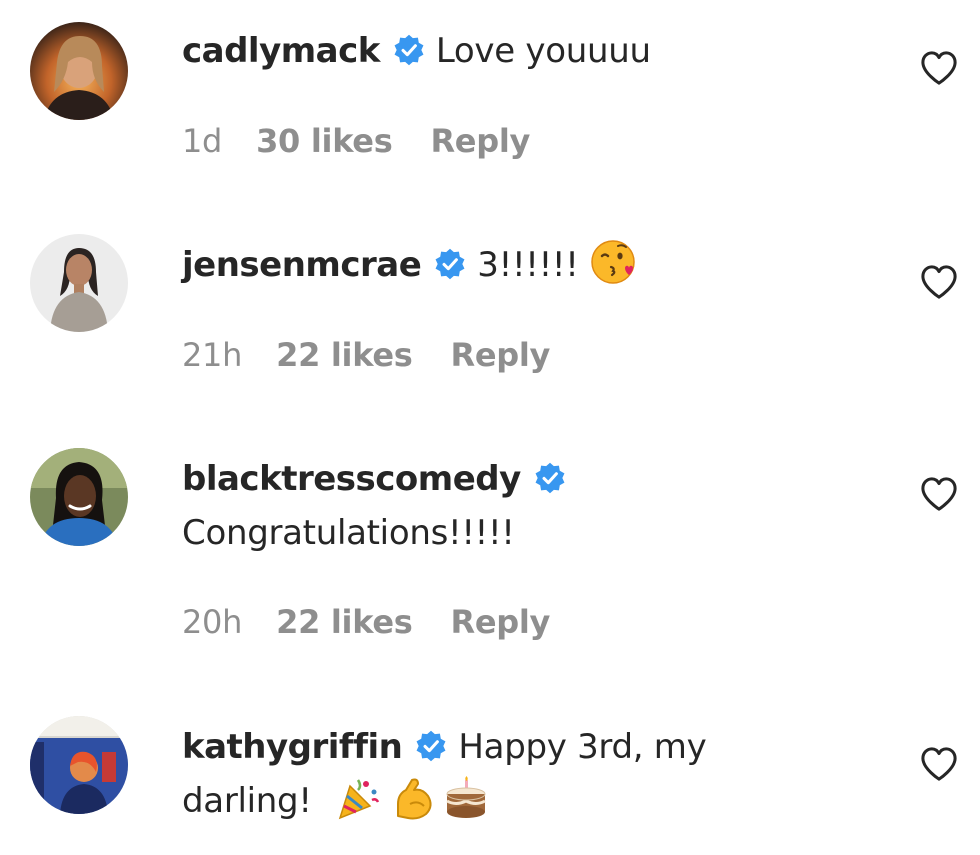  Describe the element at coordinates (292, 747) in the screenshot. I see `comment-username: kathygriffin` at that location.